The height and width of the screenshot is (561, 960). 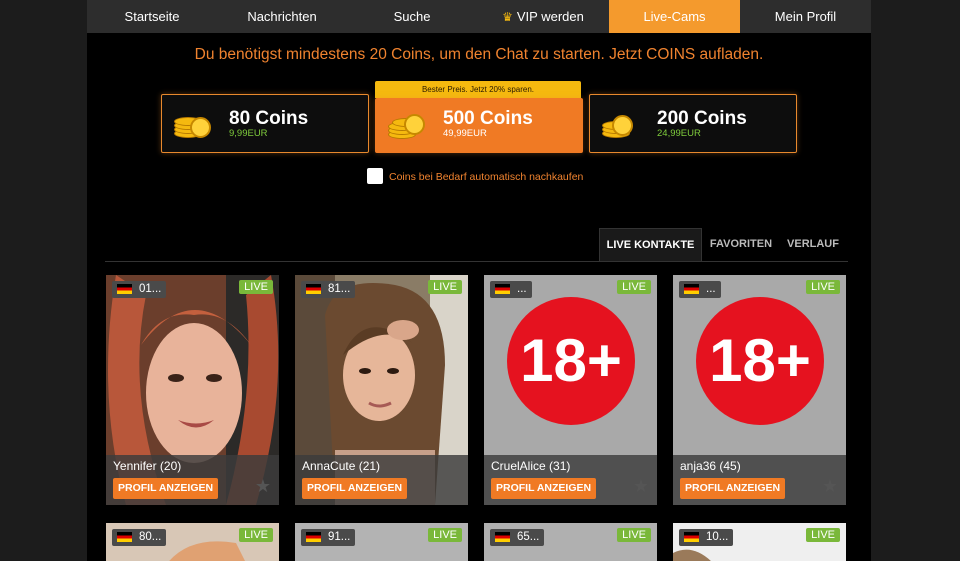 What do you see at coordinates (478, 89) in the screenshot?
I see `best-price-banner: Bester Preis. Jetzt 20% sparen.` at bounding box center [478, 89].